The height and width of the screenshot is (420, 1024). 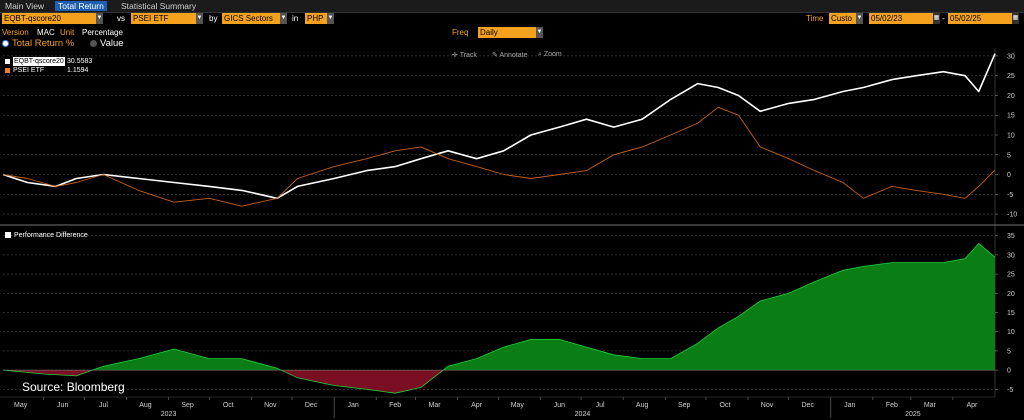 I want to click on x-year-label: 2023, so click(x=169, y=414).